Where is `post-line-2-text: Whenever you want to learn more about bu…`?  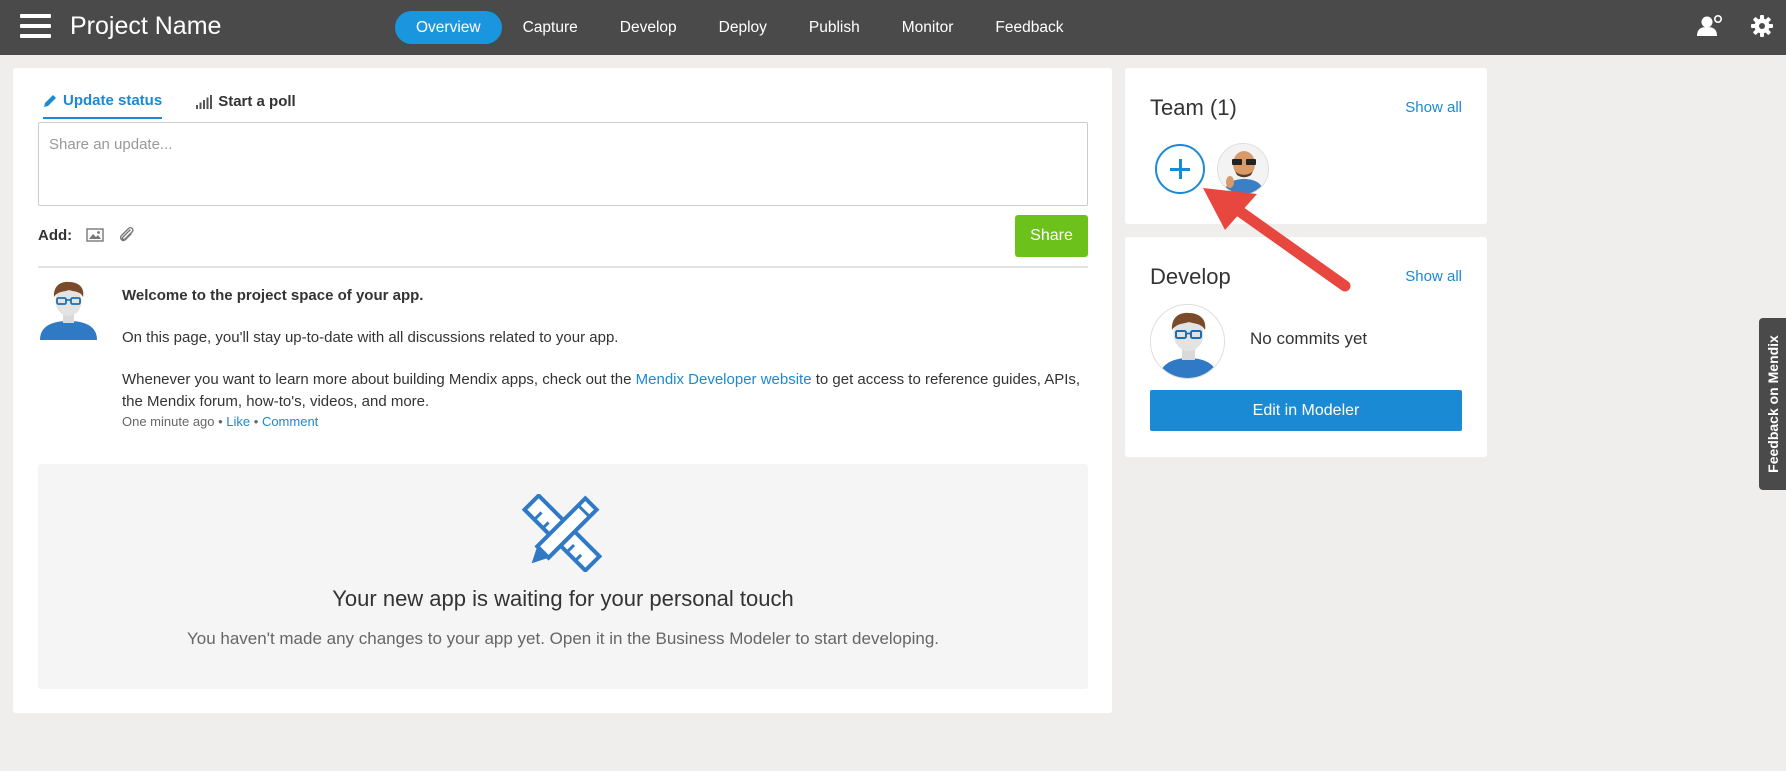 post-line-2-text: Whenever you want to learn more about bu… is located at coordinates (379, 379).